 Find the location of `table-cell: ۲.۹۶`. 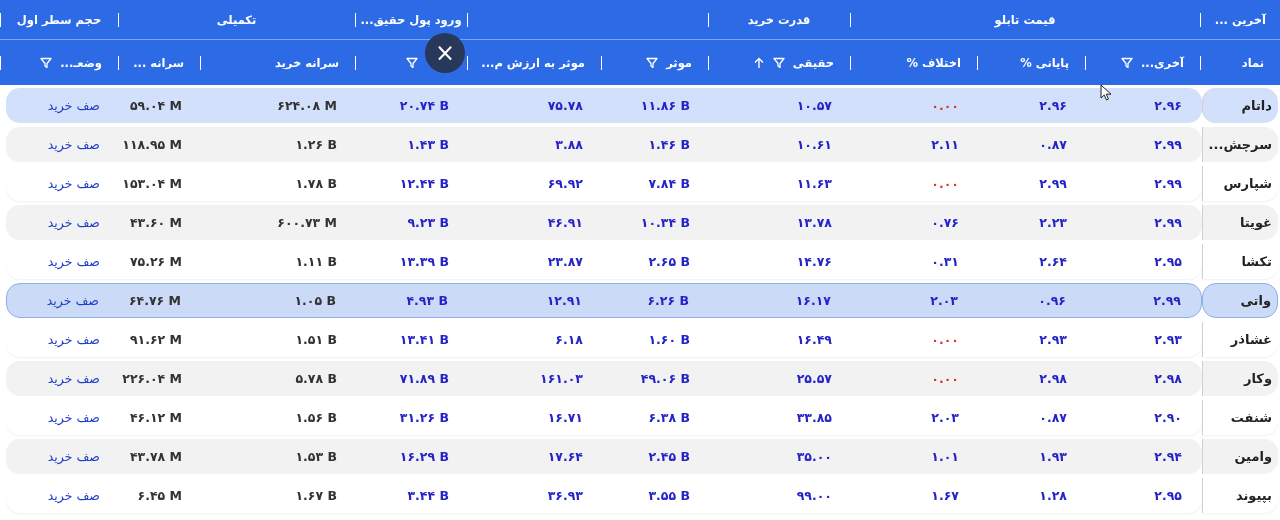

table-cell: ۲.۹۶ is located at coordinates (1053, 105).